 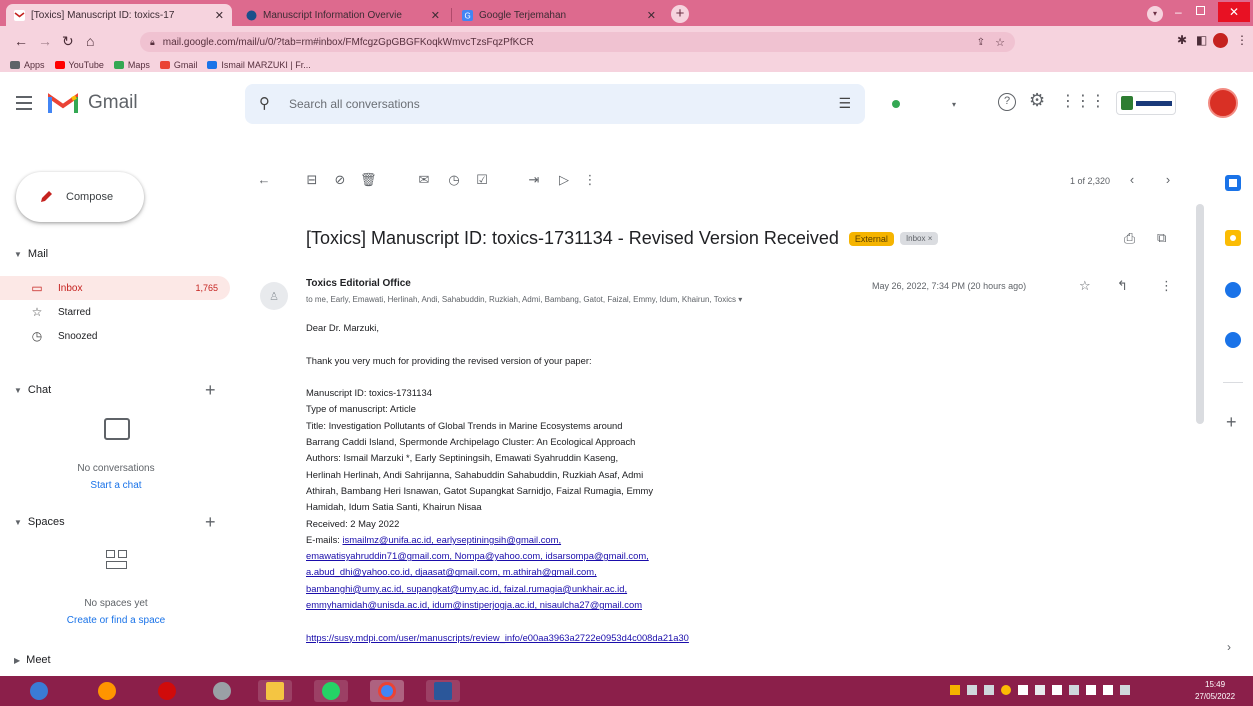 What do you see at coordinates (590, 180) in the screenshot?
I see `more-options-icon: ⋮` at bounding box center [590, 180].